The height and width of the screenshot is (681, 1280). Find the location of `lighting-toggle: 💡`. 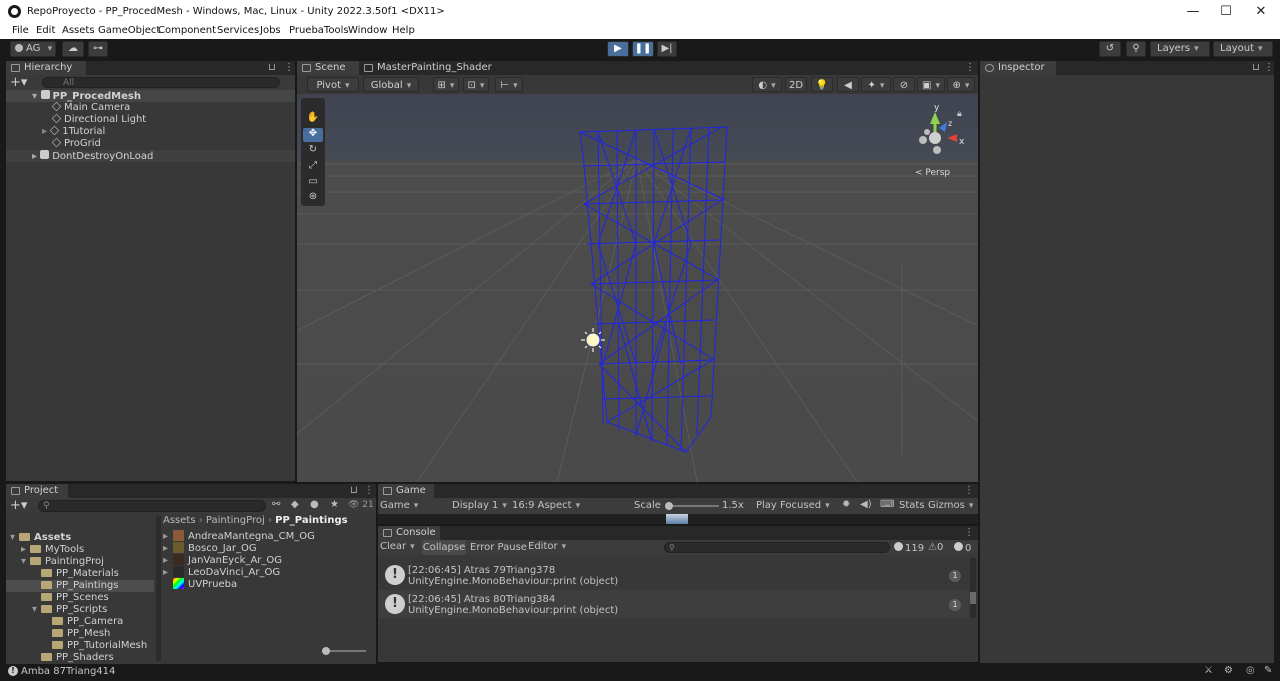

lighting-toggle: 💡 is located at coordinates (822, 84).